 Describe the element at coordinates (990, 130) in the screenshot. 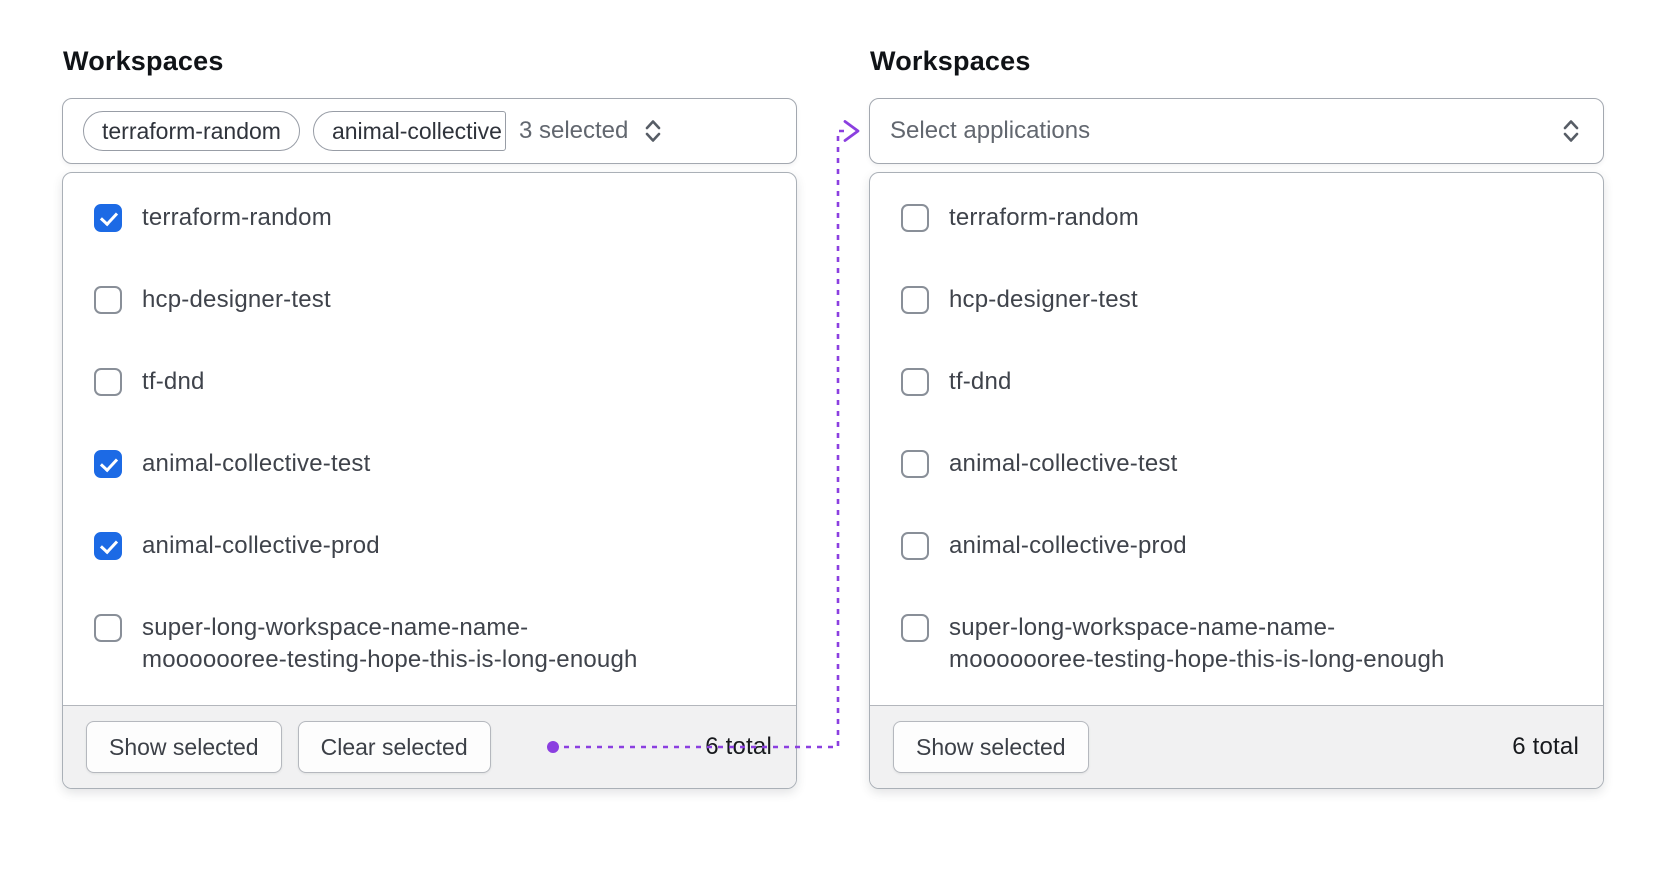

I see `select-placeholder: Select applications` at that location.